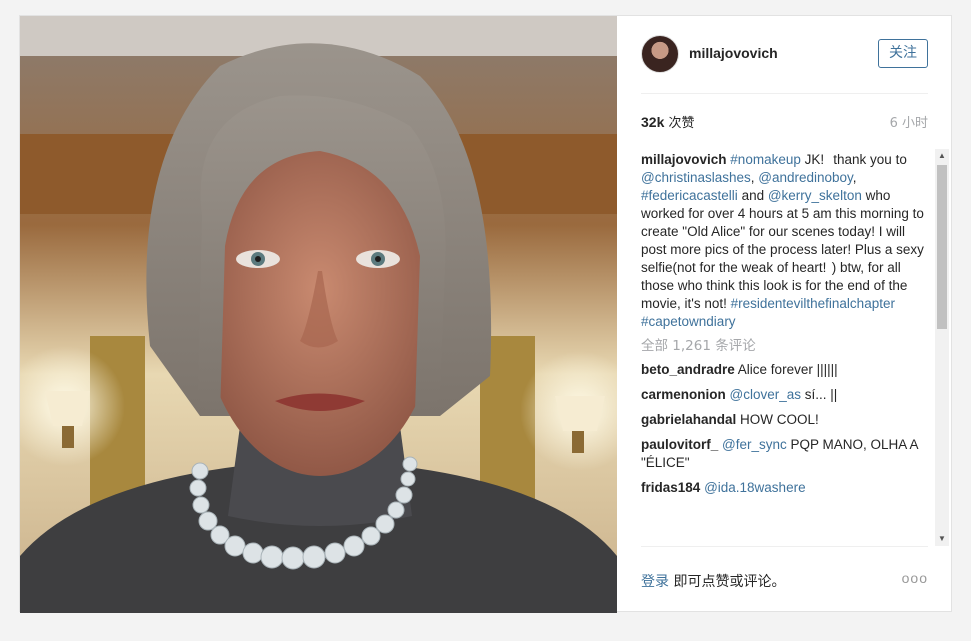 Image resolution: width=971 pixels, height=641 pixels. I want to click on caption-username: millajovovich, so click(684, 159).